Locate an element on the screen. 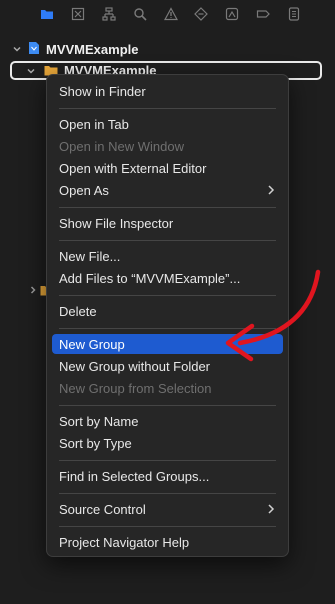 The width and height of the screenshot is (335, 604). menu-item-open-with-external-editor: Open with External Editor is located at coordinates (167, 168).